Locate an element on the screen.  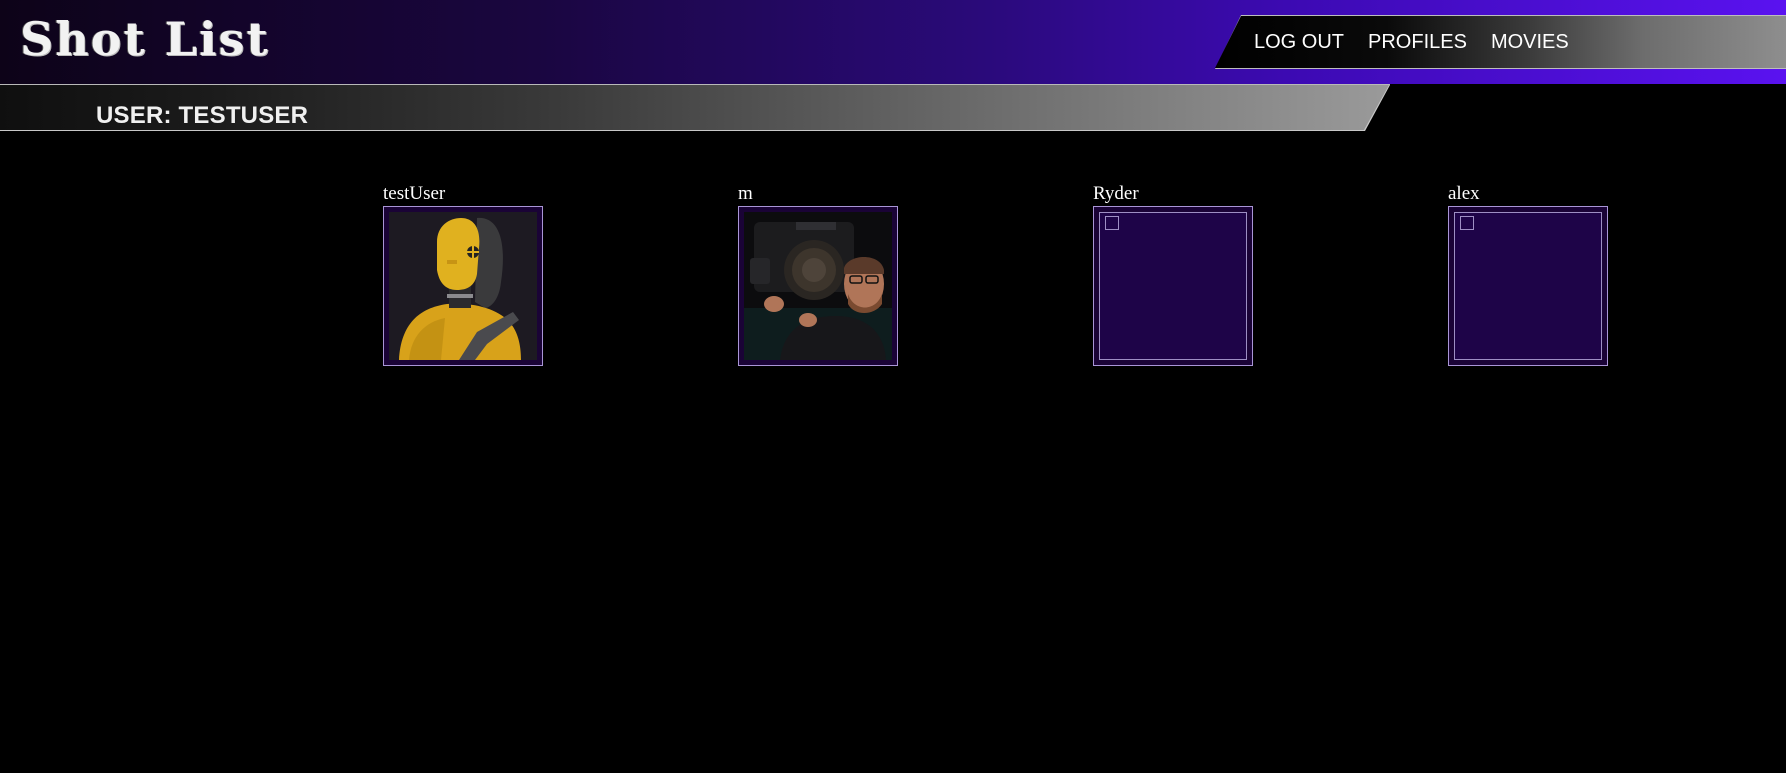
profile-card: m is located at coordinates (819, 274).